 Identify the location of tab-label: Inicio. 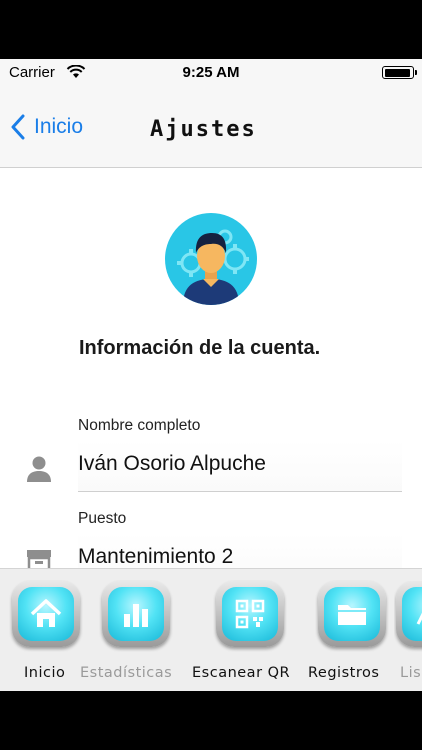
(45, 673).